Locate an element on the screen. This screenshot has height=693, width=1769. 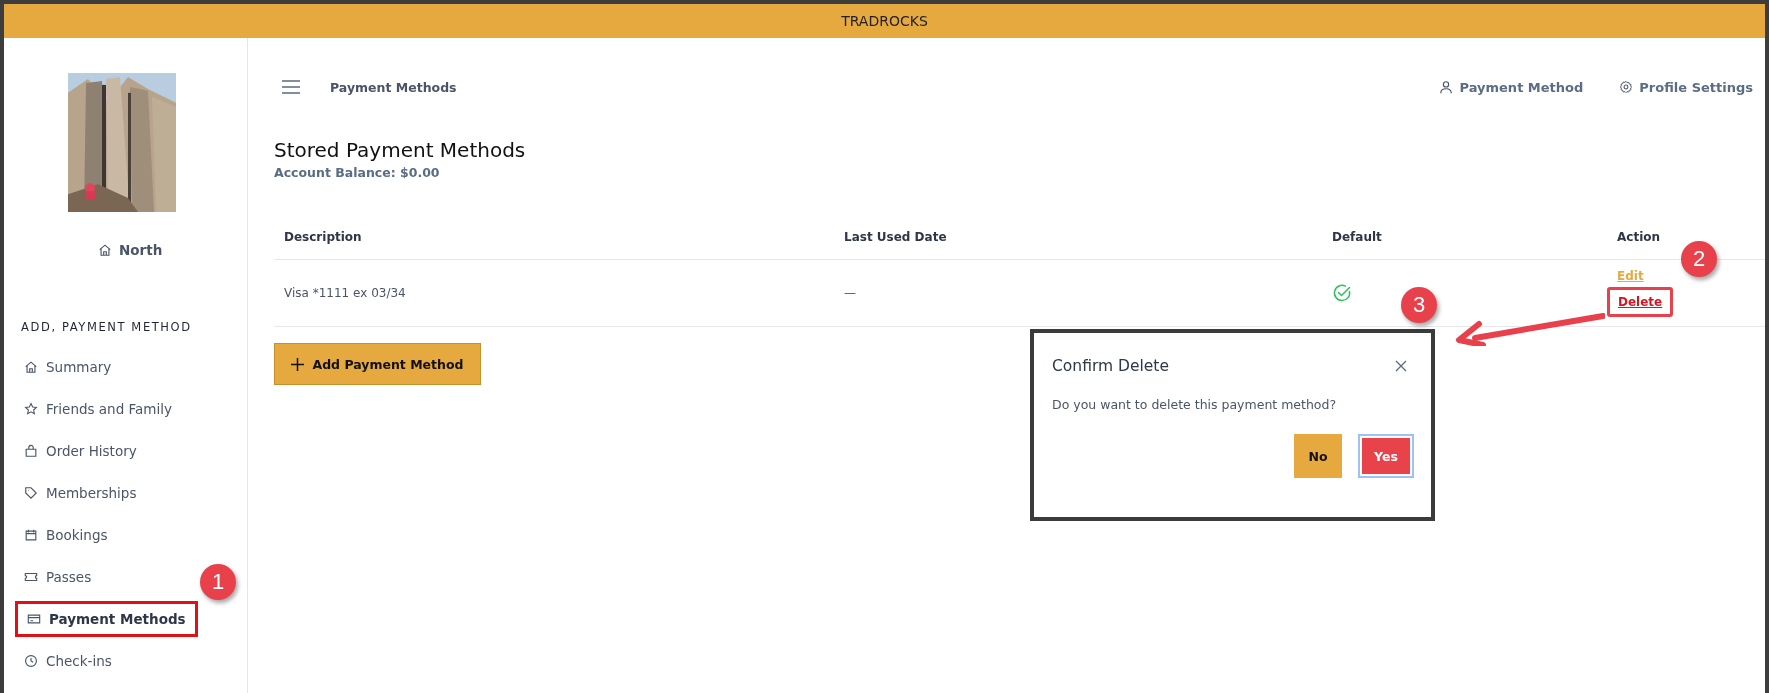
plus-icon is located at coordinates (298, 364).